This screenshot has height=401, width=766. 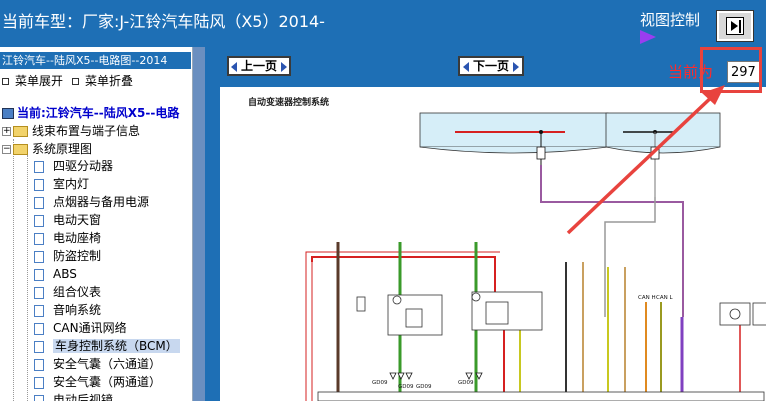 I want to click on fuse-box-left, so click(x=514, y=138).